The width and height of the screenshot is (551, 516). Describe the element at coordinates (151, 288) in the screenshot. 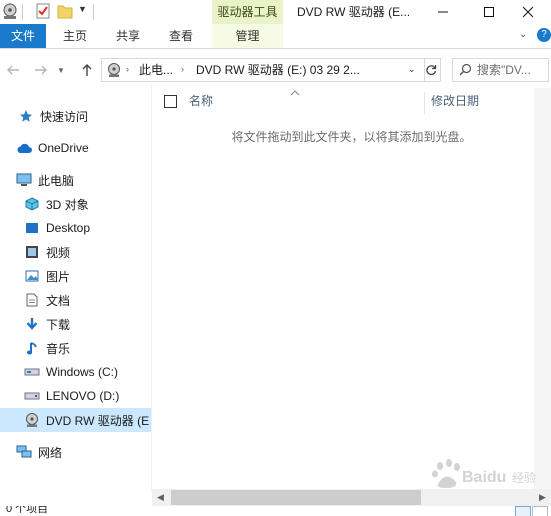

I see `pane-divider` at that location.